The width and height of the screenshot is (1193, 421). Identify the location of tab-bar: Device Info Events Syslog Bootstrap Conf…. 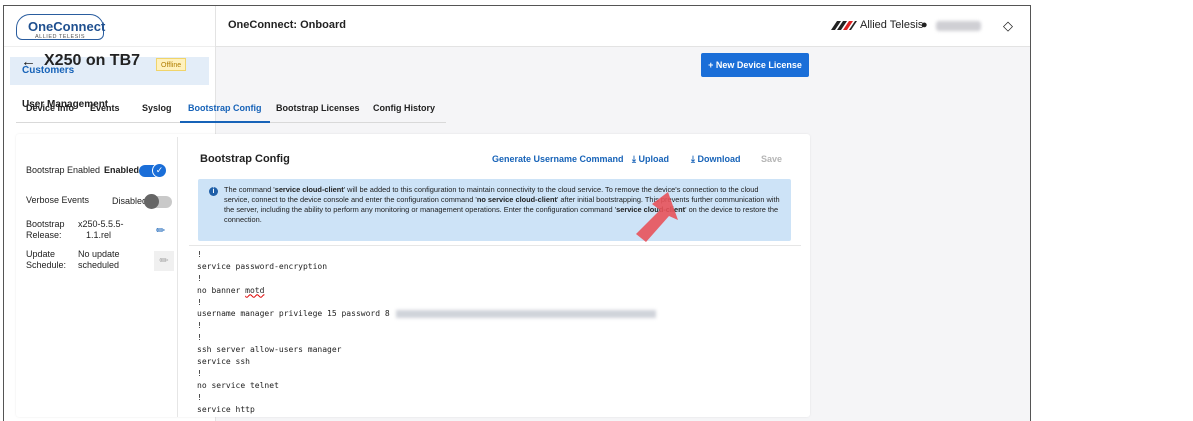
(231, 108).